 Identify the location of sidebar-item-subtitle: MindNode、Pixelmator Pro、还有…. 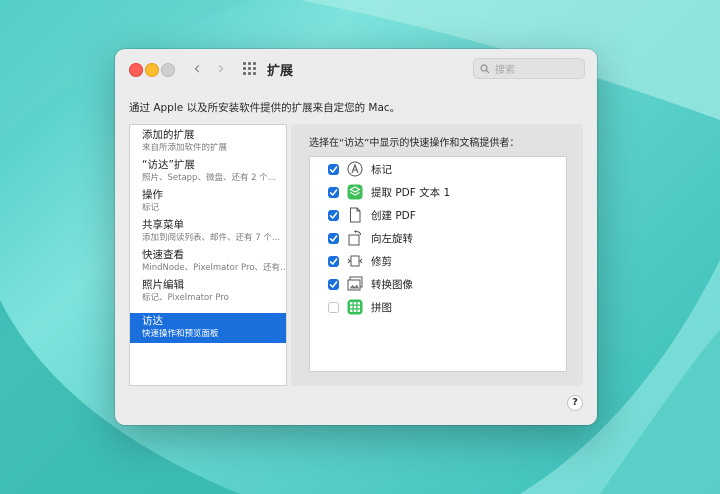
(214, 268).